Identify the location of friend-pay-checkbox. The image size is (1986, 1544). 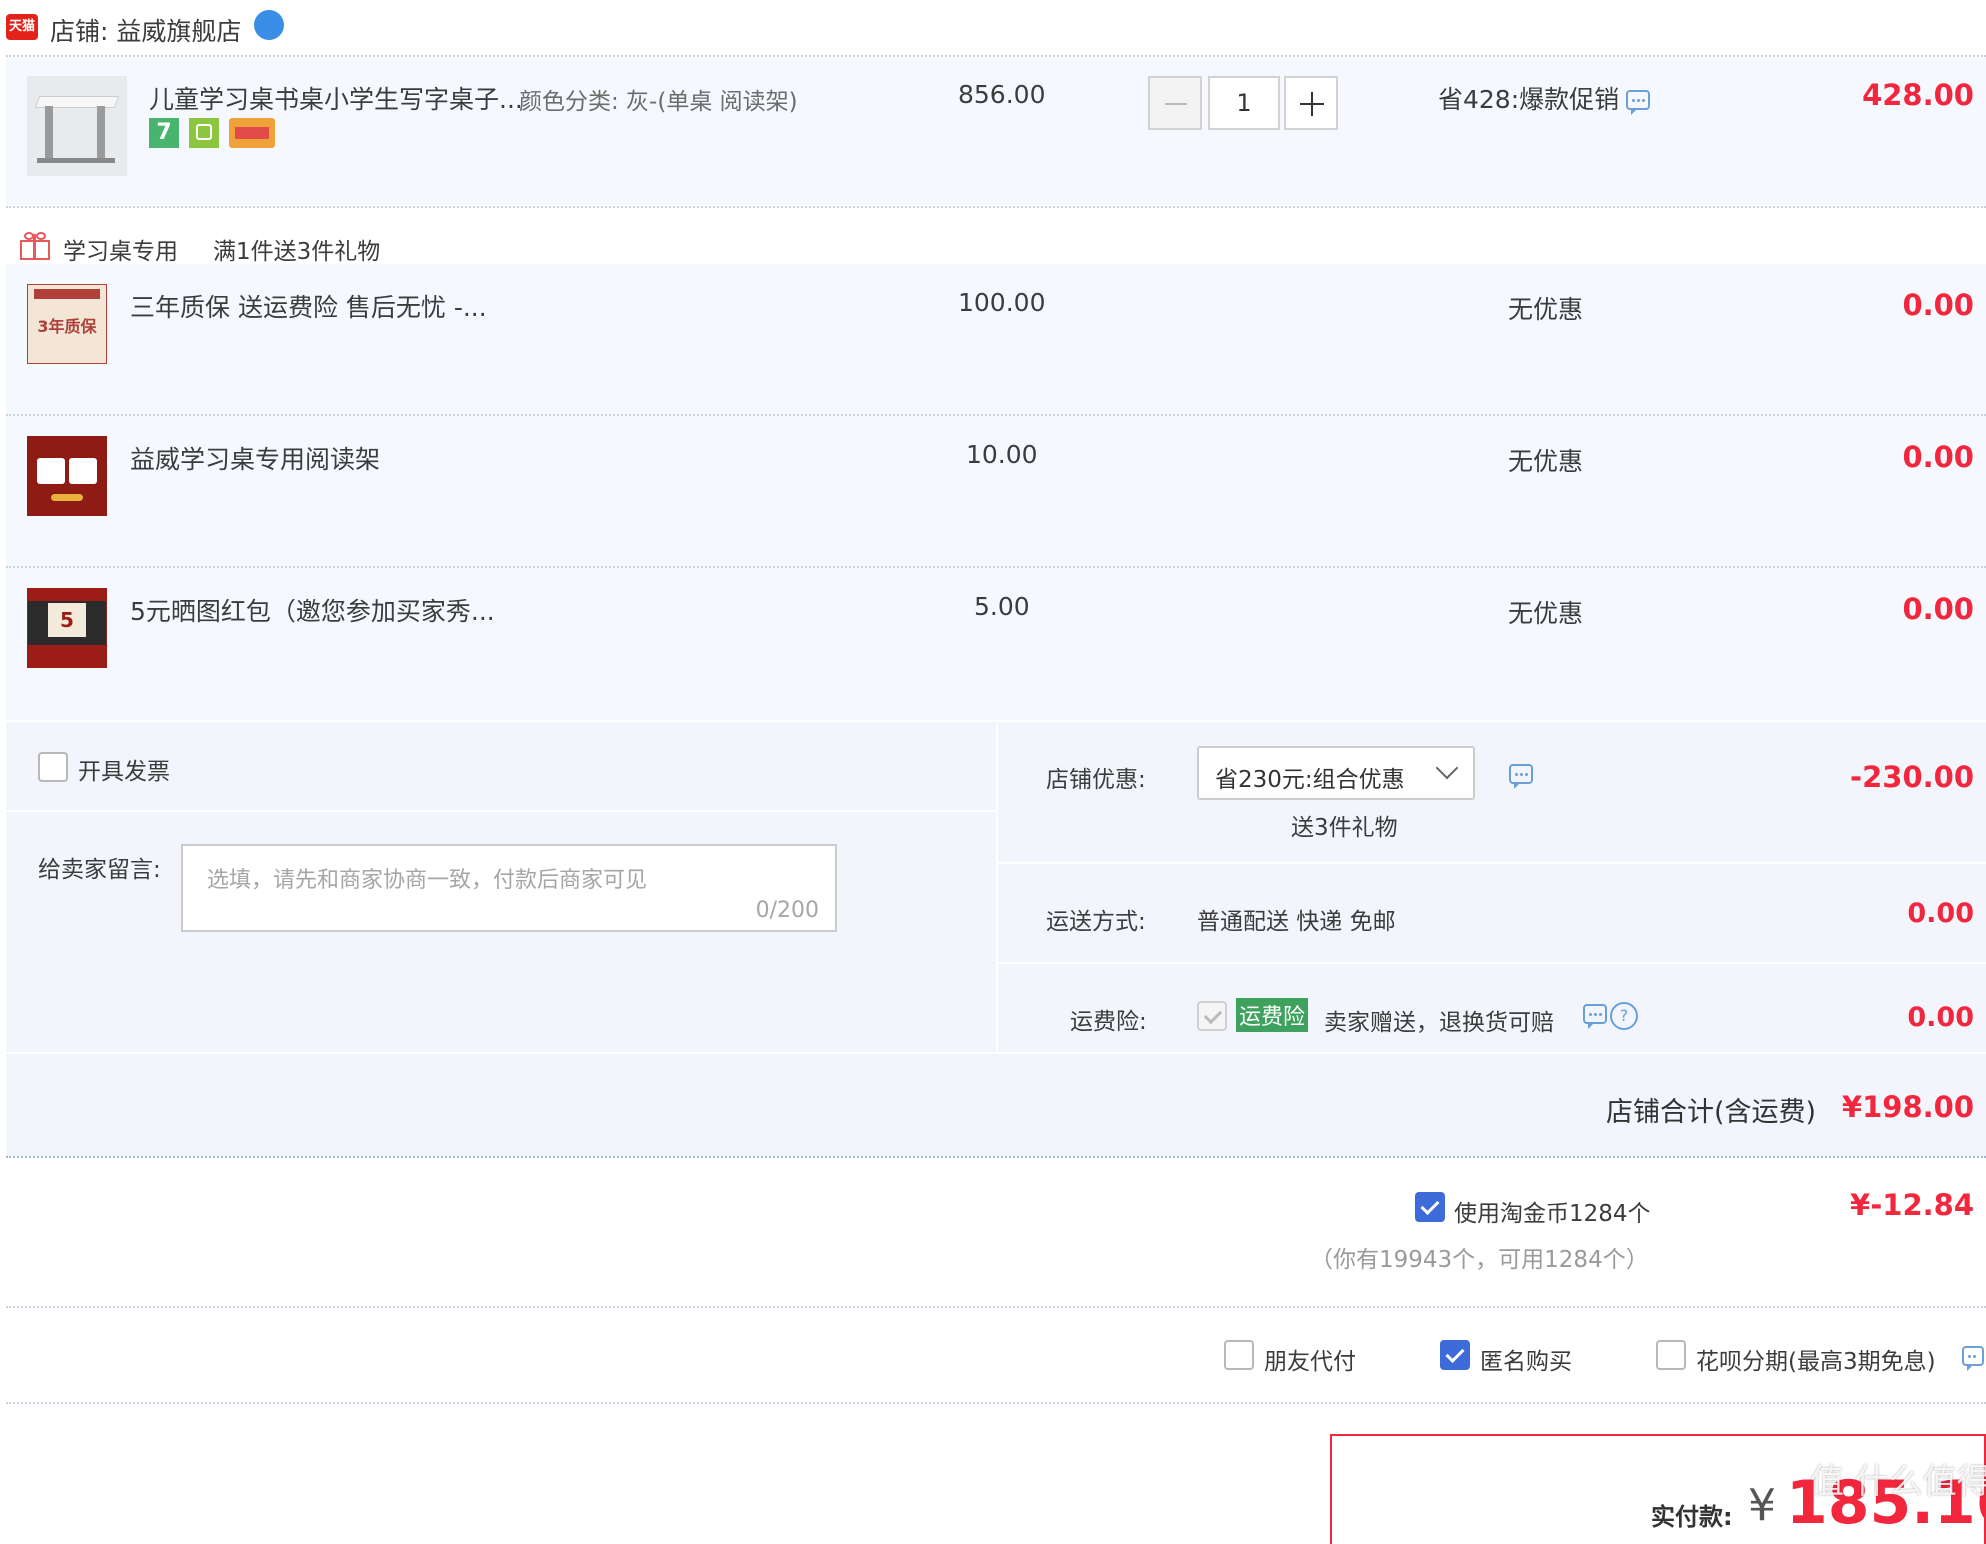
(1239, 1355).